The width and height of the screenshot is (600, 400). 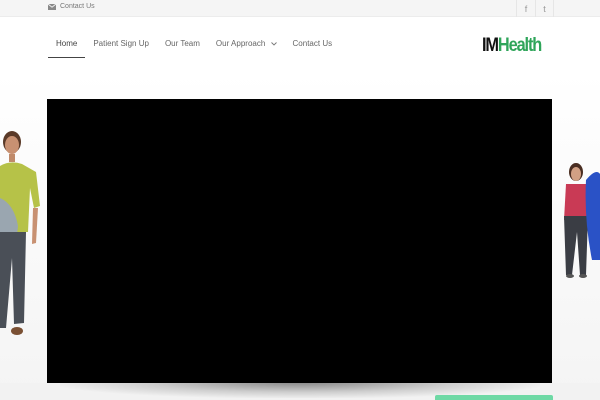 What do you see at coordinates (67, 43) in the screenshot?
I see `nav-item-label: Home` at bounding box center [67, 43].